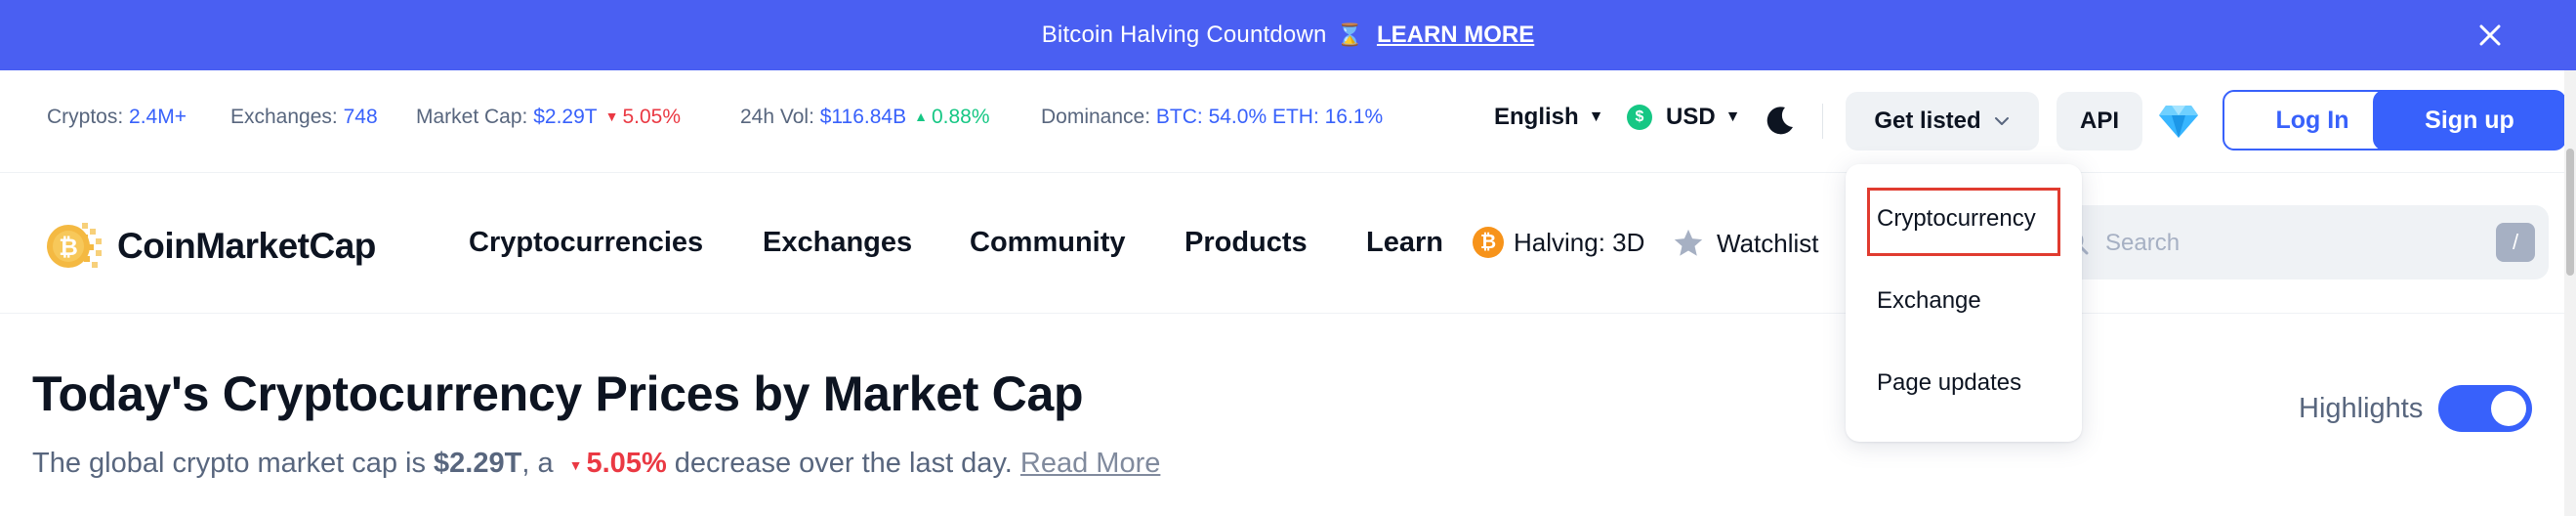 This screenshot has height=516, width=2576. I want to click on hourglass-icon: ⌛, so click(1349, 34).